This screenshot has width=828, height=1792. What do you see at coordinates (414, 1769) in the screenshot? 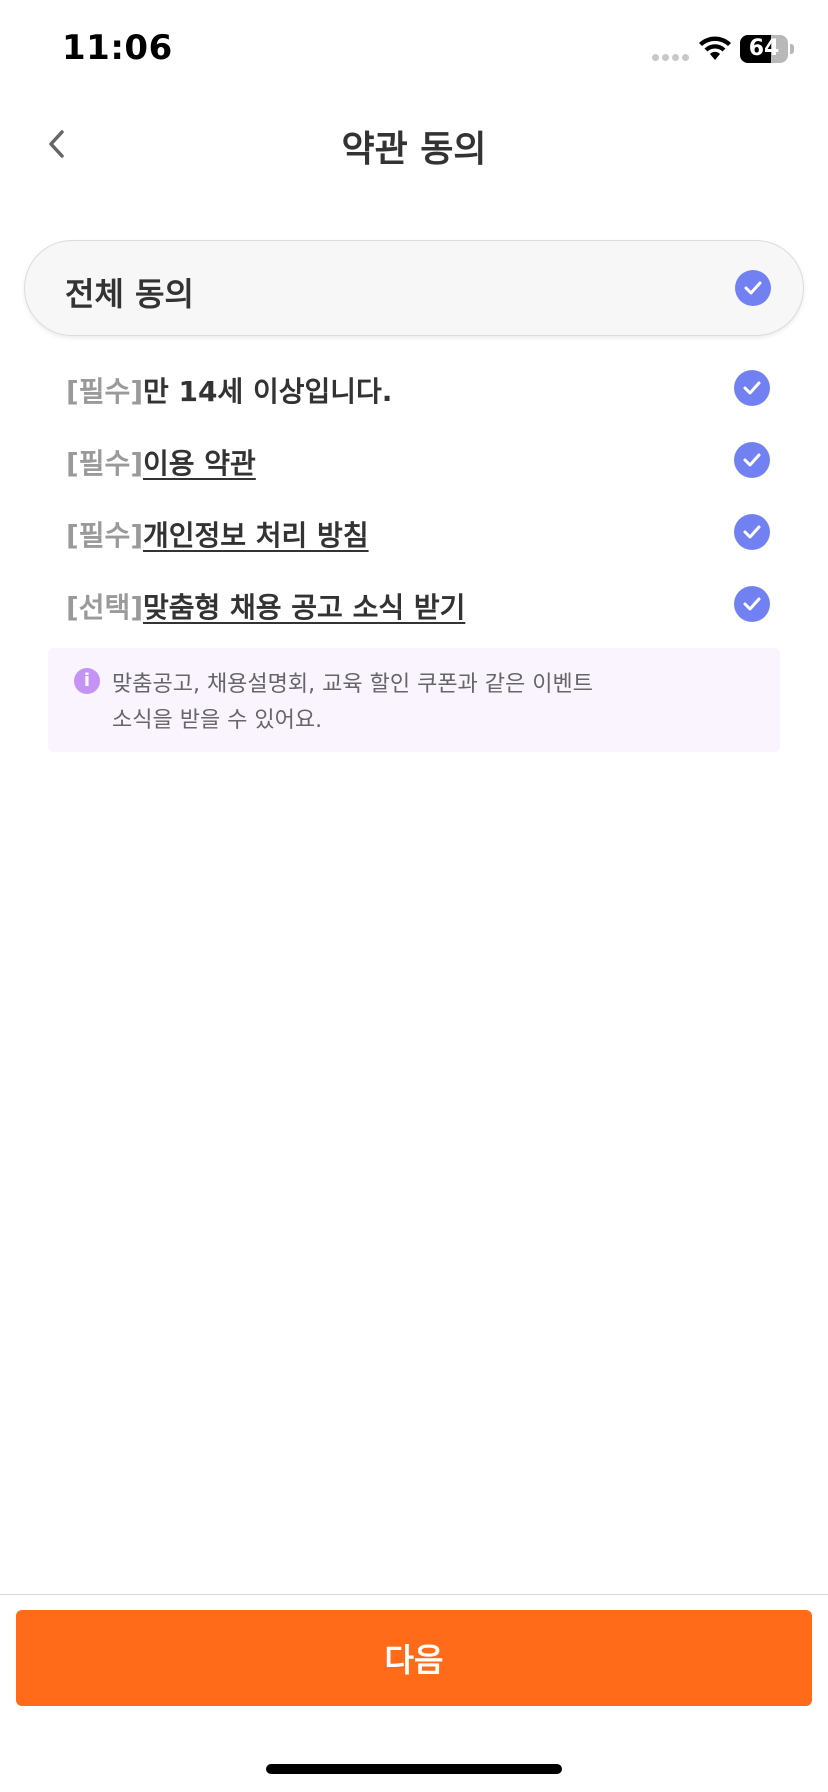
I see `home-indicator` at bounding box center [414, 1769].